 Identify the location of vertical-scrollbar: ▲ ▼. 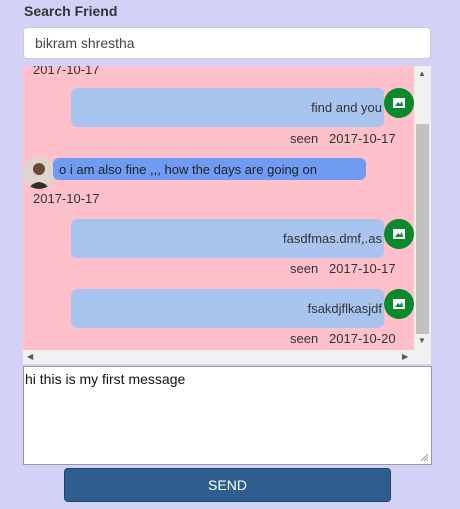
(422, 208).